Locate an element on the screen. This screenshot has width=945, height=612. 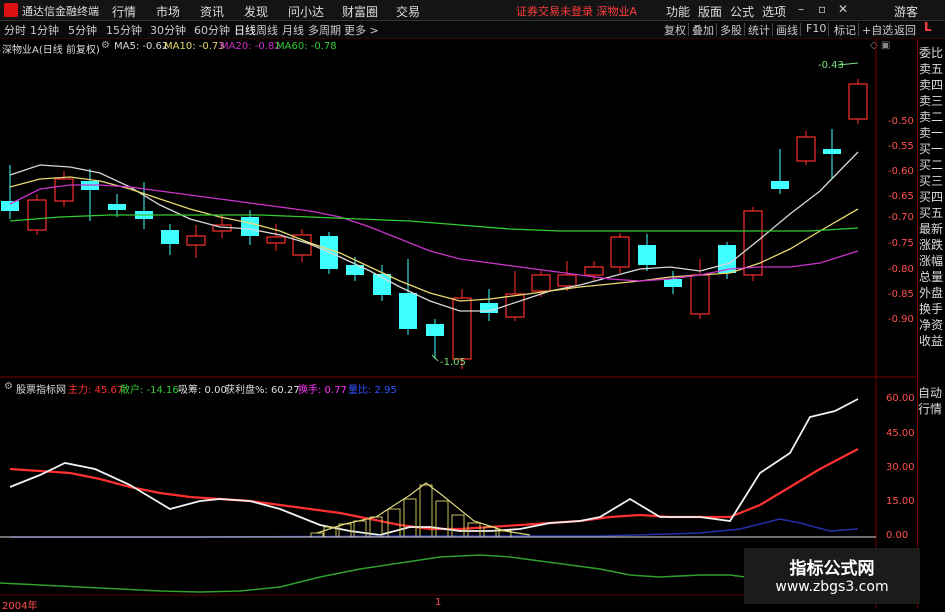
ind-y-tick: 0.00 is located at coordinates (897, 535).